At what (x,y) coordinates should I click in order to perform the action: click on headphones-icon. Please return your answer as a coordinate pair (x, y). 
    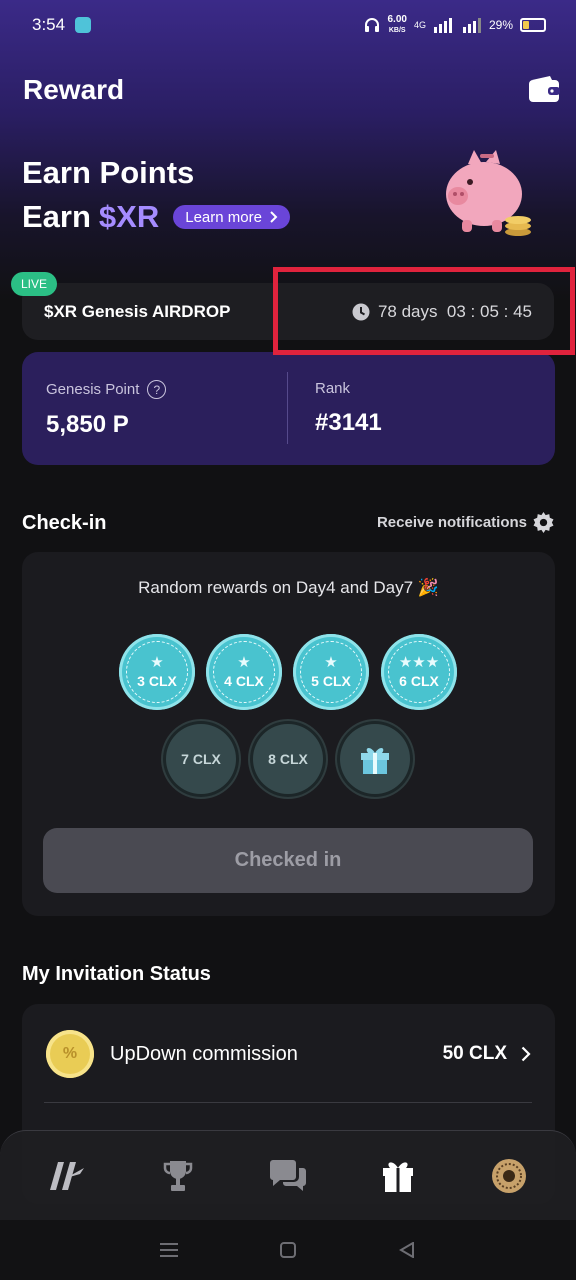
    Looking at the image, I should click on (372, 25).